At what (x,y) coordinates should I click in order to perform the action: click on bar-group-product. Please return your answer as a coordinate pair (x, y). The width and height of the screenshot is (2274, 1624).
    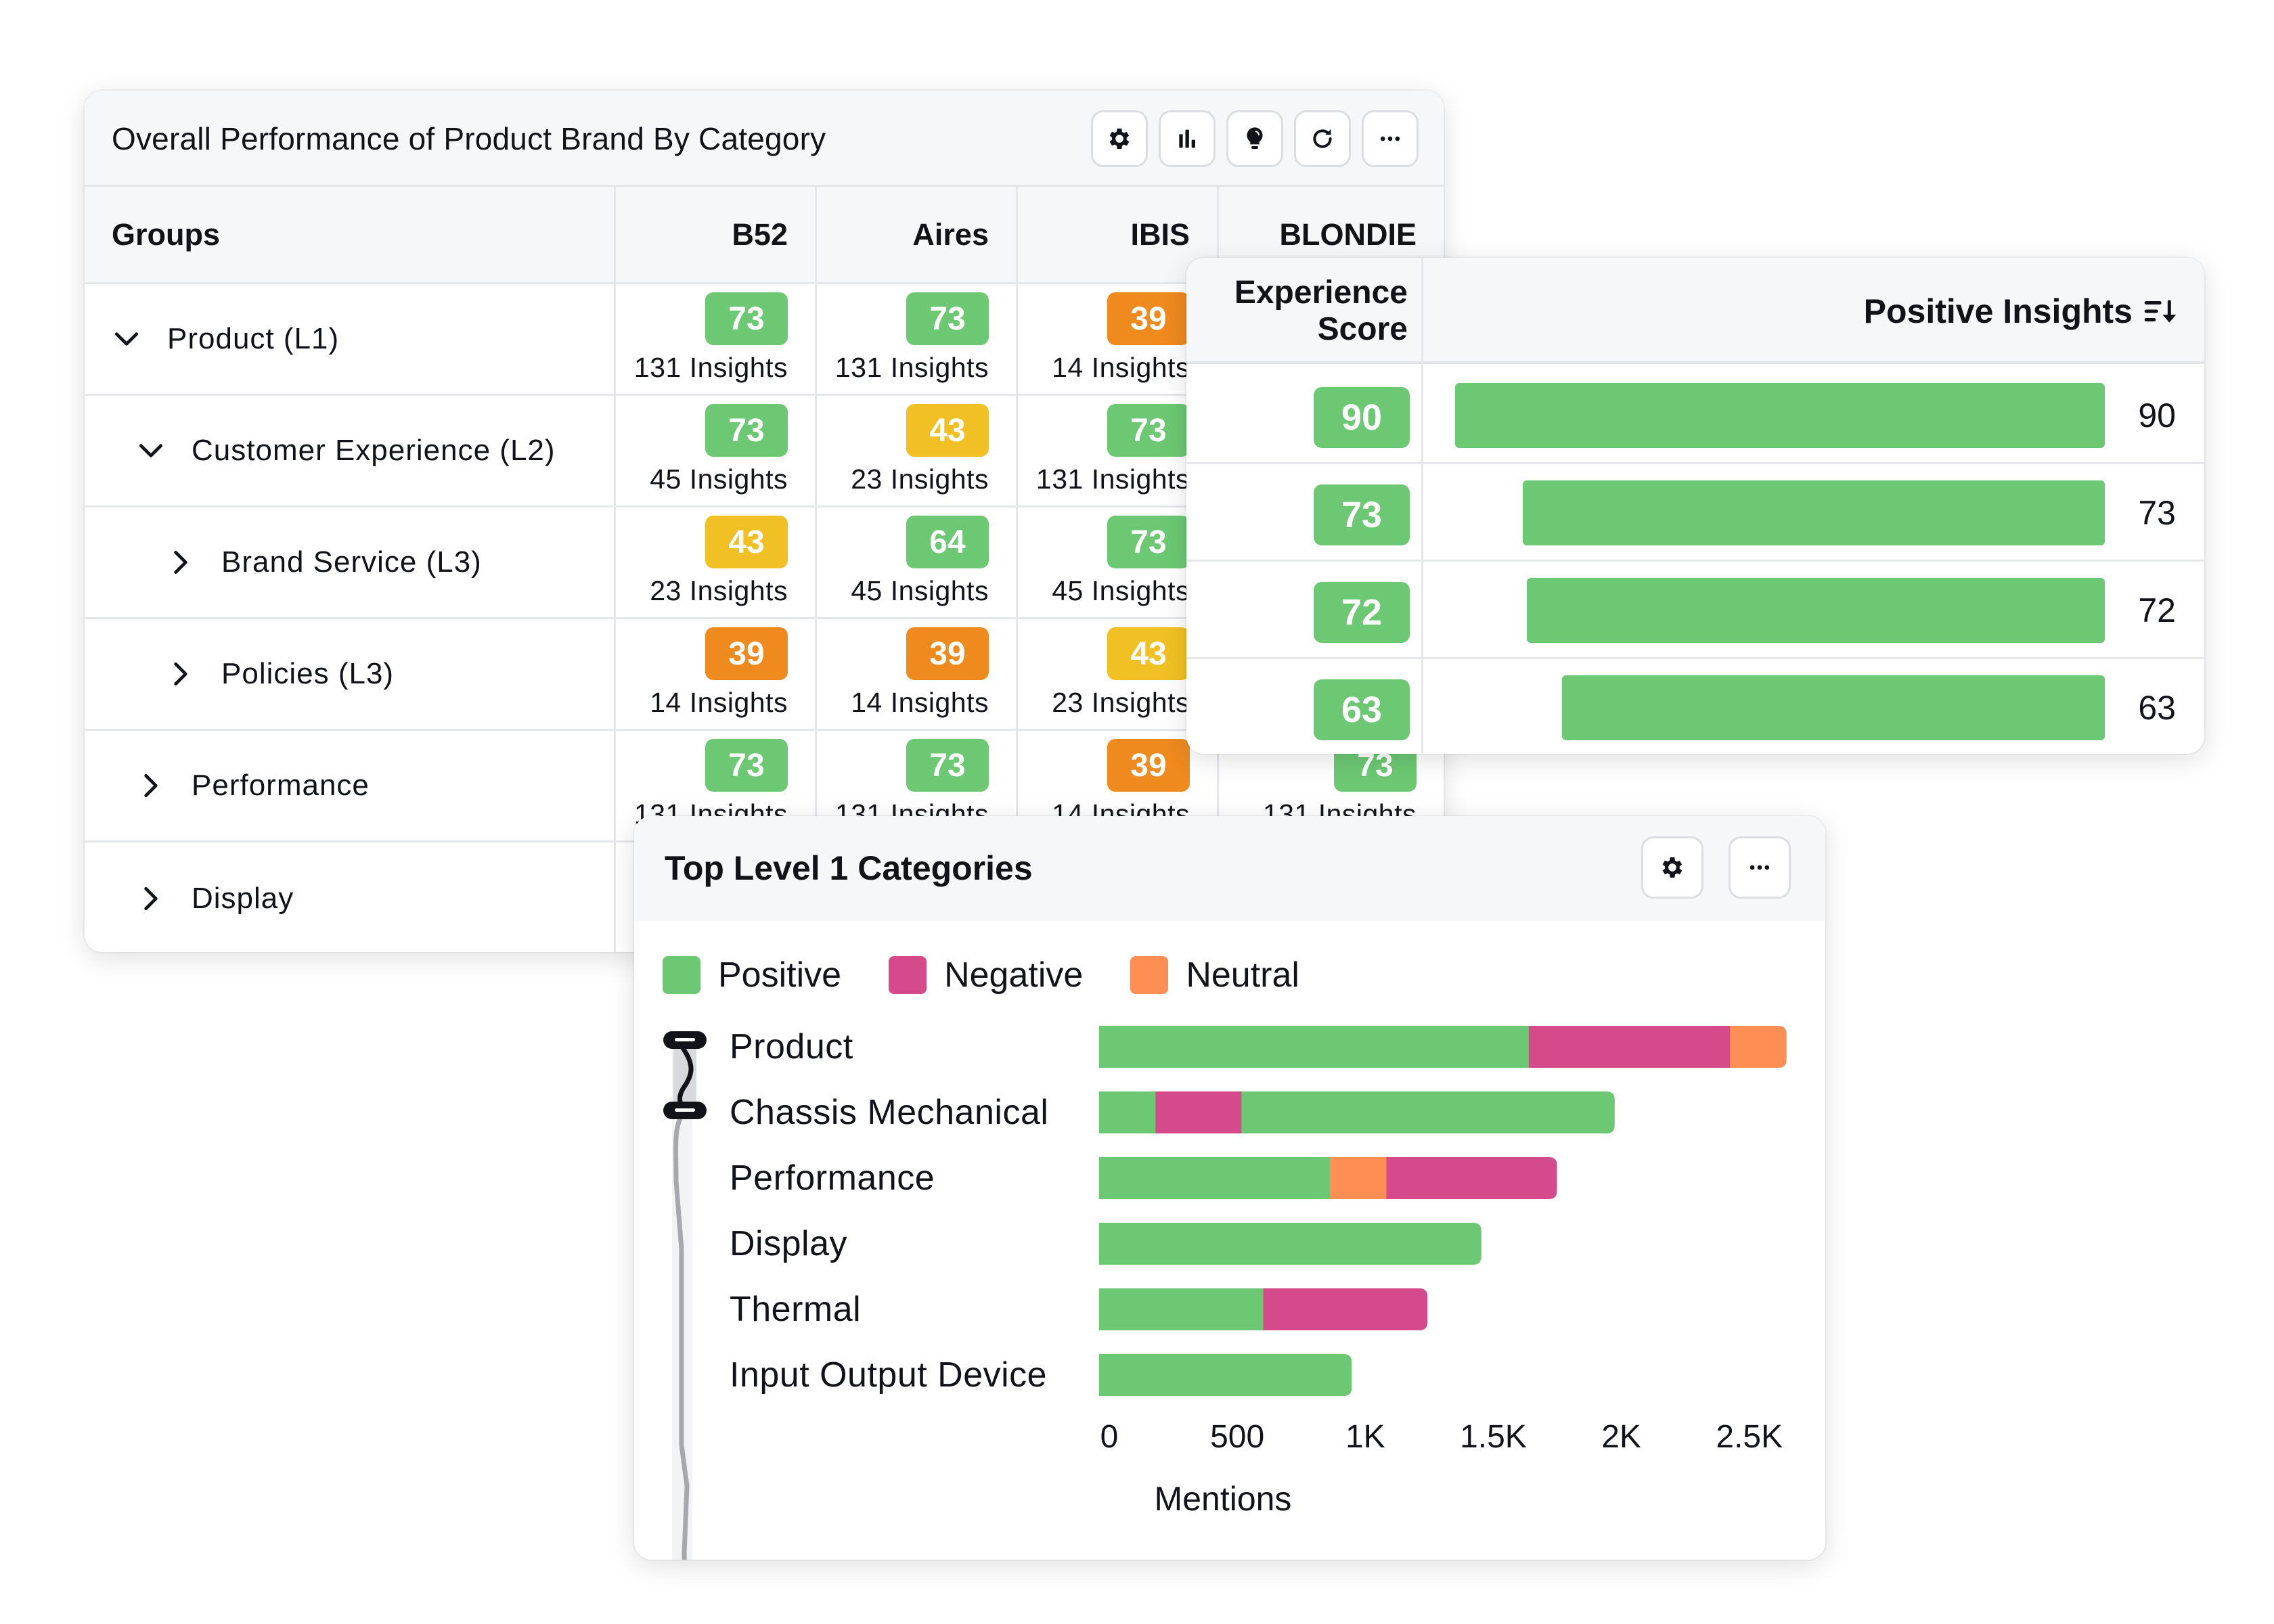
    Looking at the image, I should click on (1443, 1047).